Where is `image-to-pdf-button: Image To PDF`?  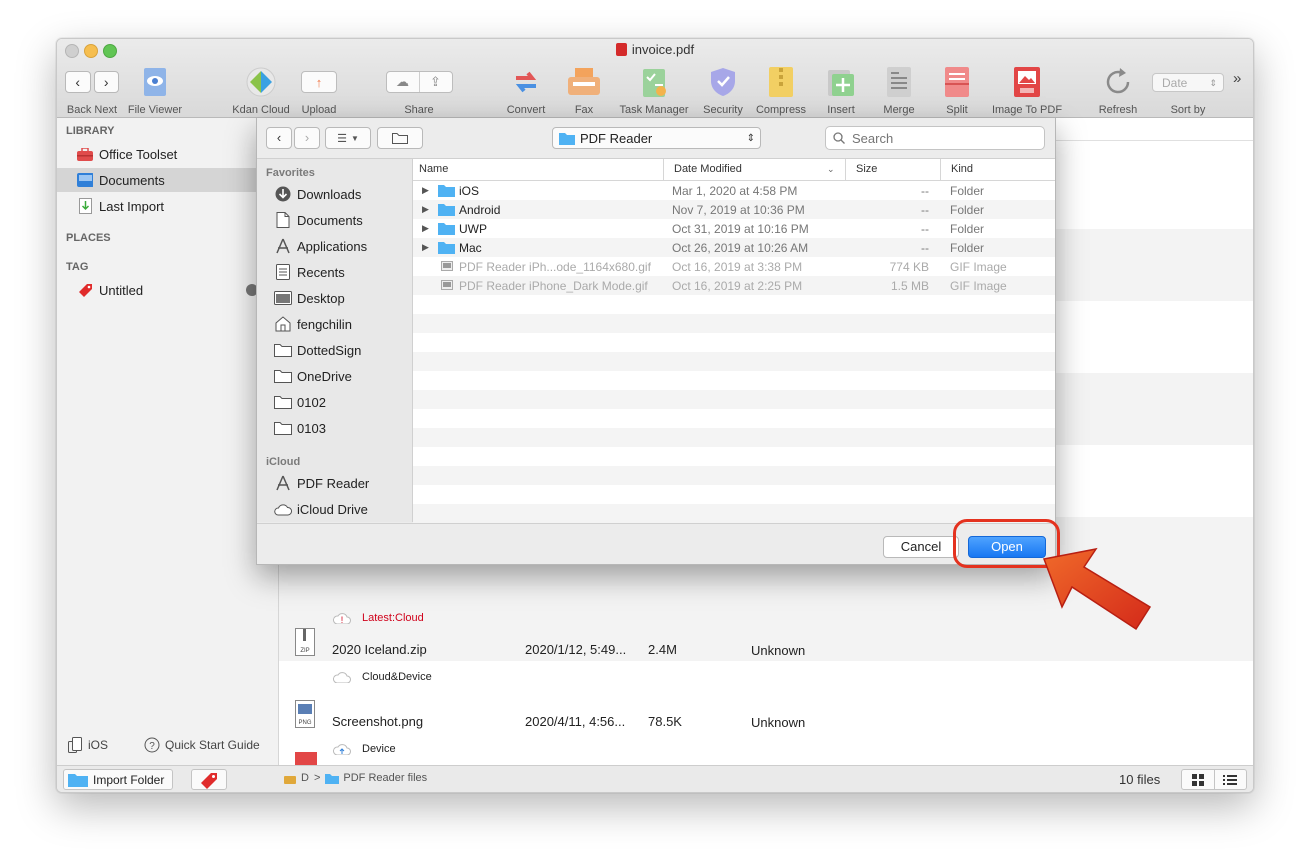 image-to-pdf-button: Image To PDF is located at coordinates (1027, 90).